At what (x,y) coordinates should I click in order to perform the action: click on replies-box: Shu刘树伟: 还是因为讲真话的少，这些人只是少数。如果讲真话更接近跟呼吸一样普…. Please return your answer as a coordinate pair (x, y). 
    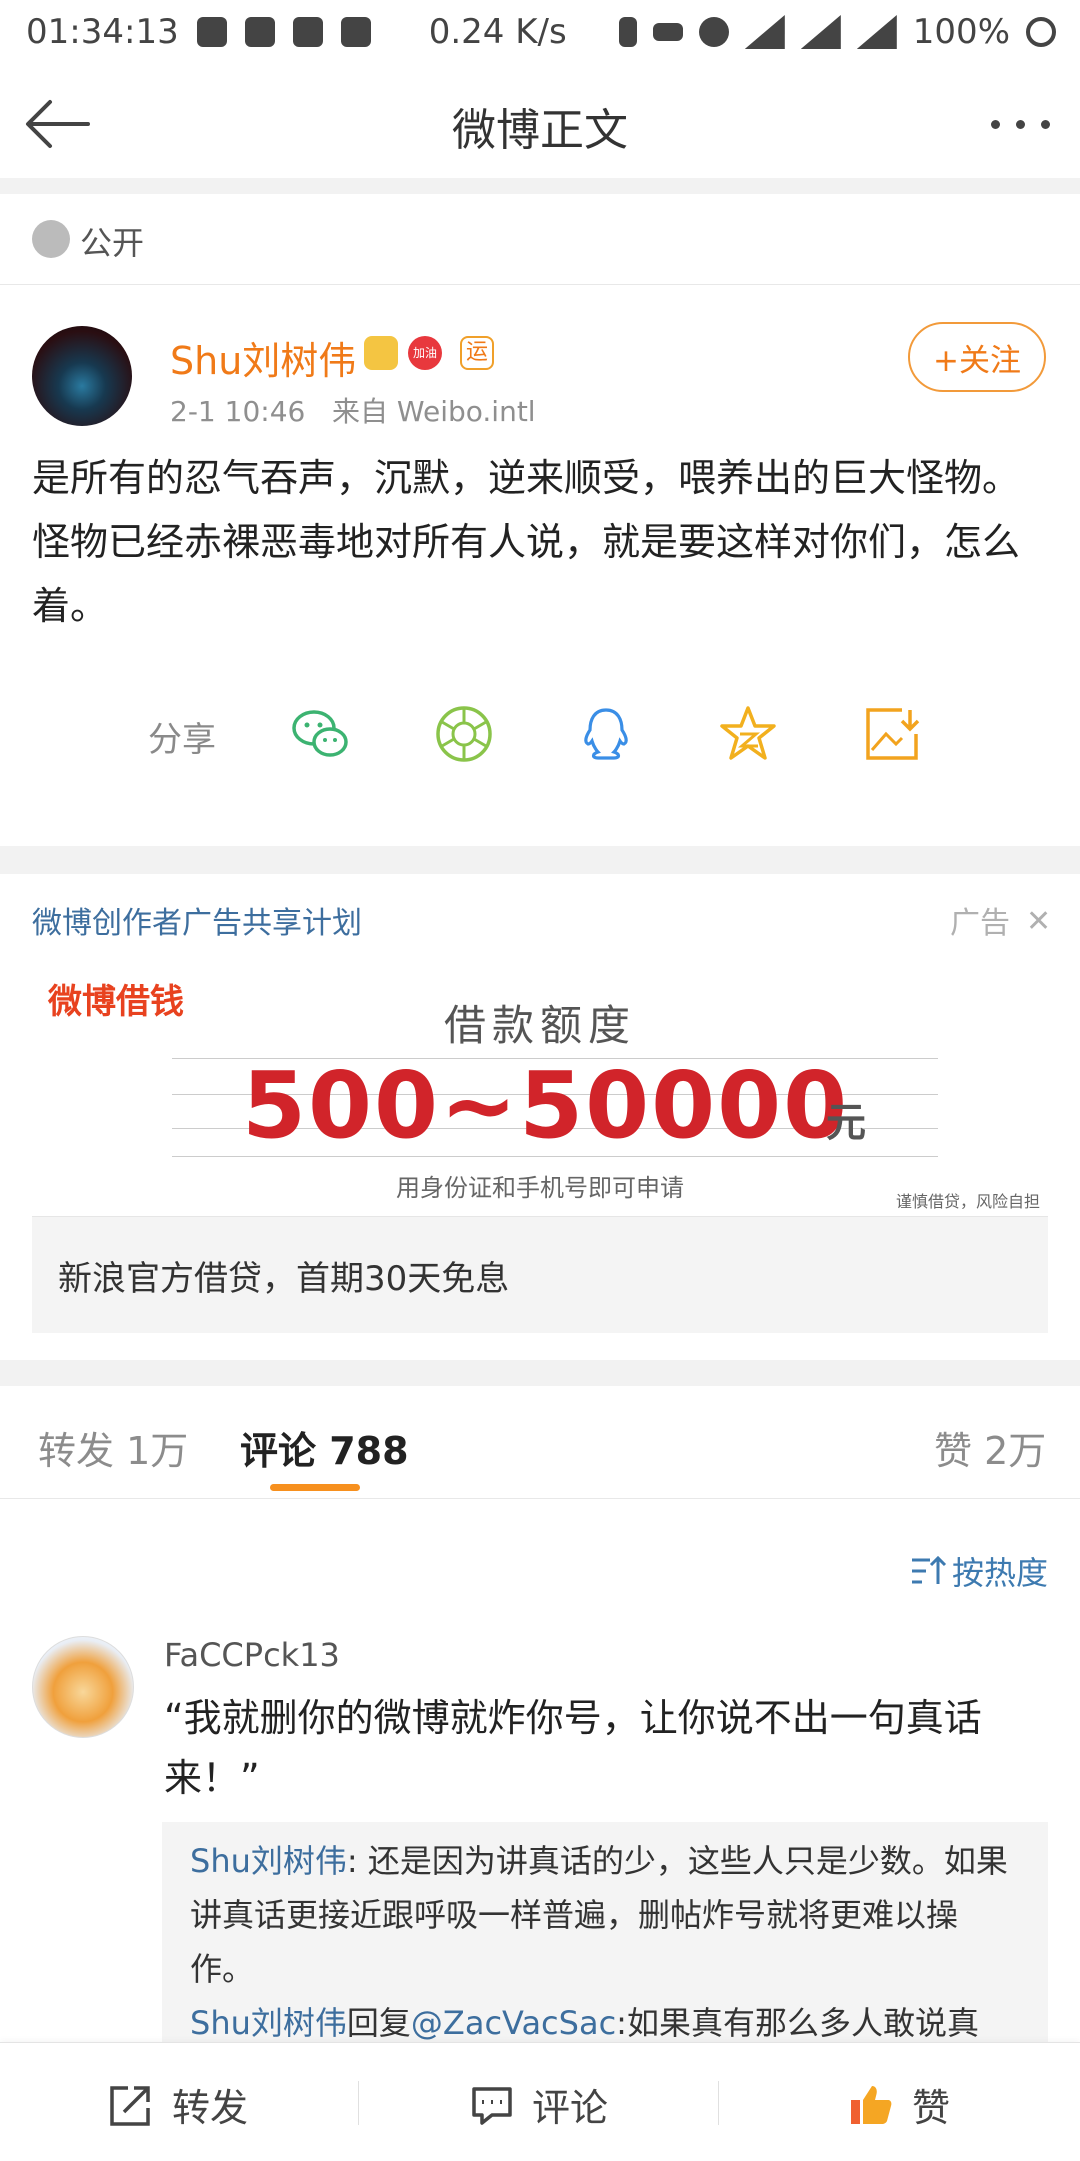
    Looking at the image, I should click on (605, 1932).